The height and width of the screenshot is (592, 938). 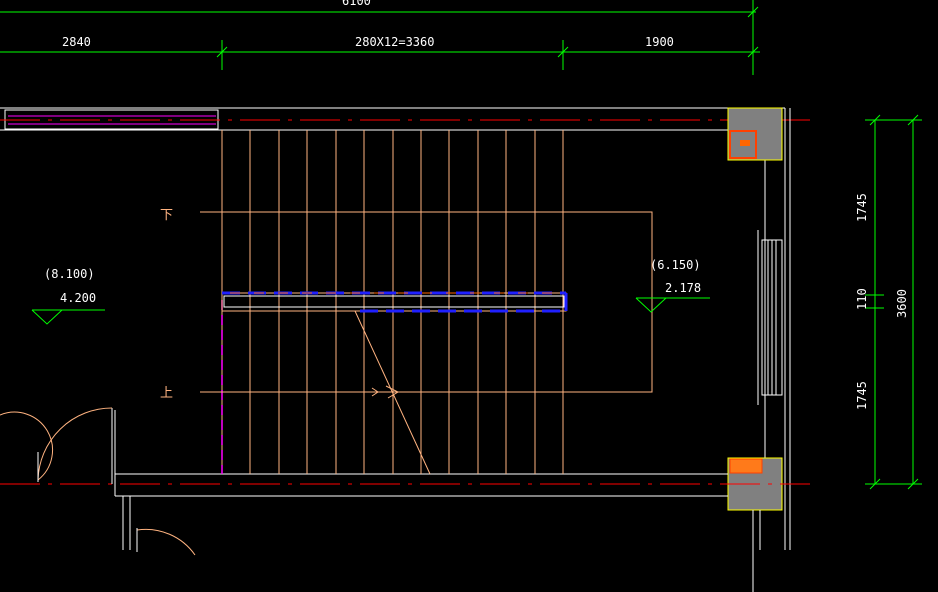 I want to click on stair-label-down: 下, so click(x=166, y=215).